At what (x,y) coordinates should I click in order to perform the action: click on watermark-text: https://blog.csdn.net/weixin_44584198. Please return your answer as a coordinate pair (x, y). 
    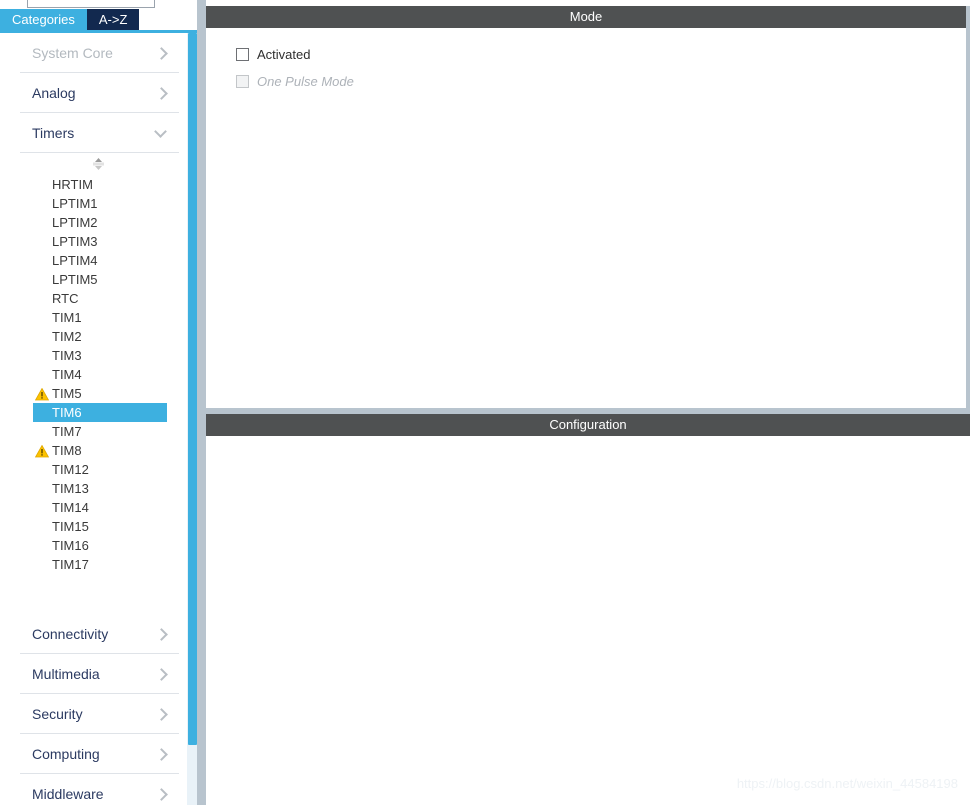
    Looking at the image, I should click on (847, 783).